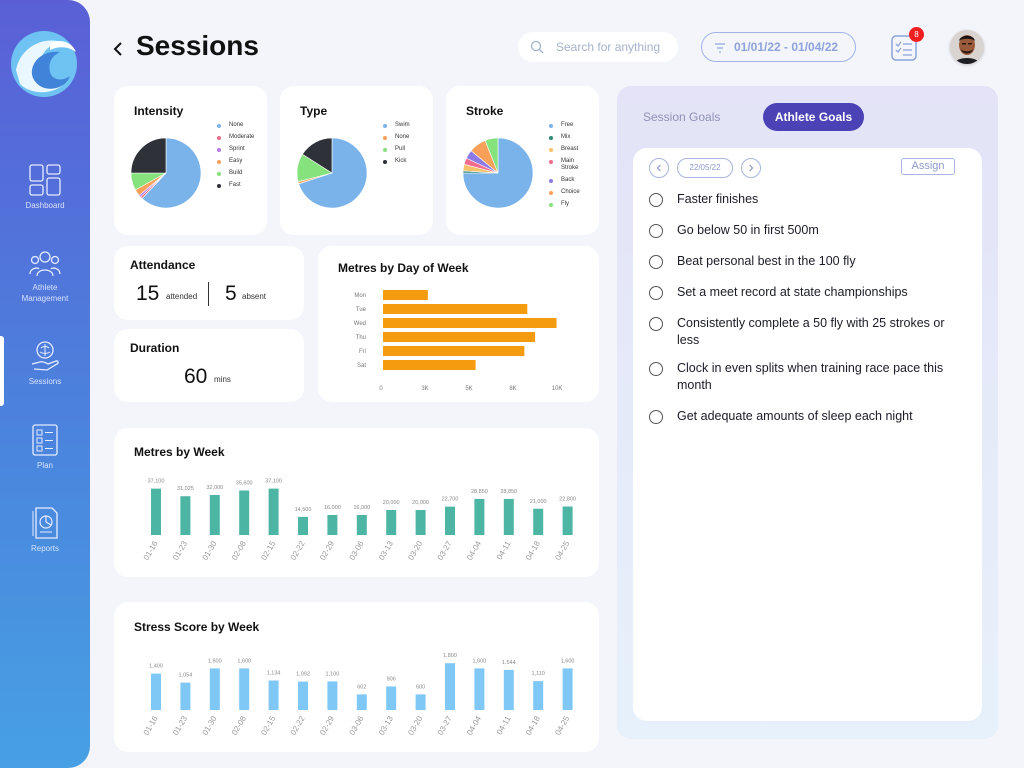 Image resolution: width=1024 pixels, height=768 pixels. I want to click on prev-date-button, so click(659, 168).